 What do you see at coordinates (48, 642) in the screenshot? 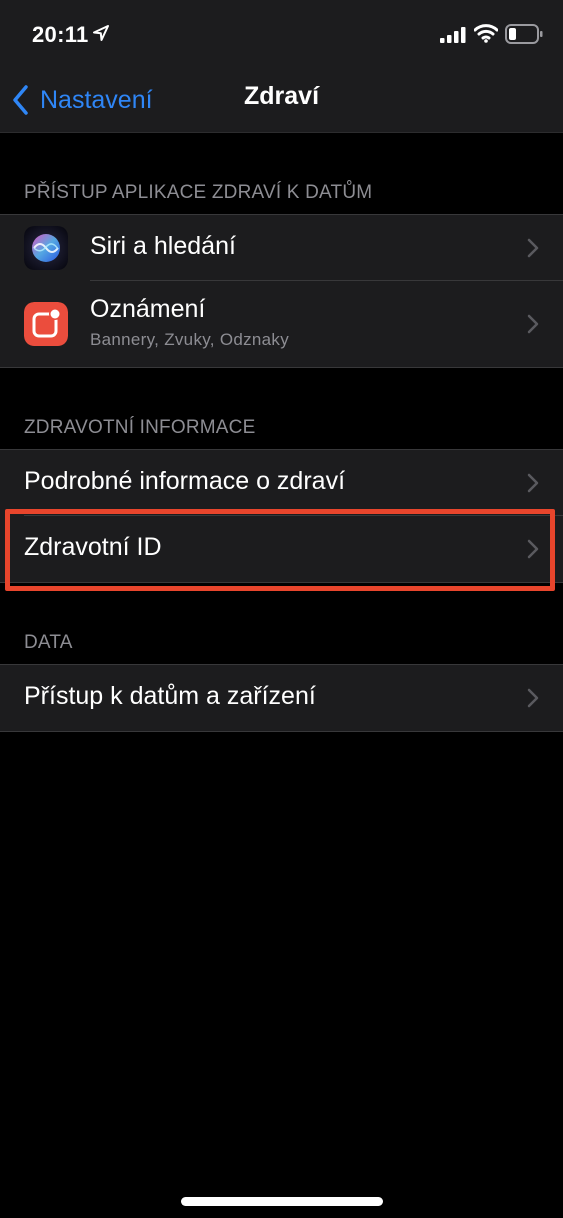
I see `section-header-data: DATA` at bounding box center [48, 642].